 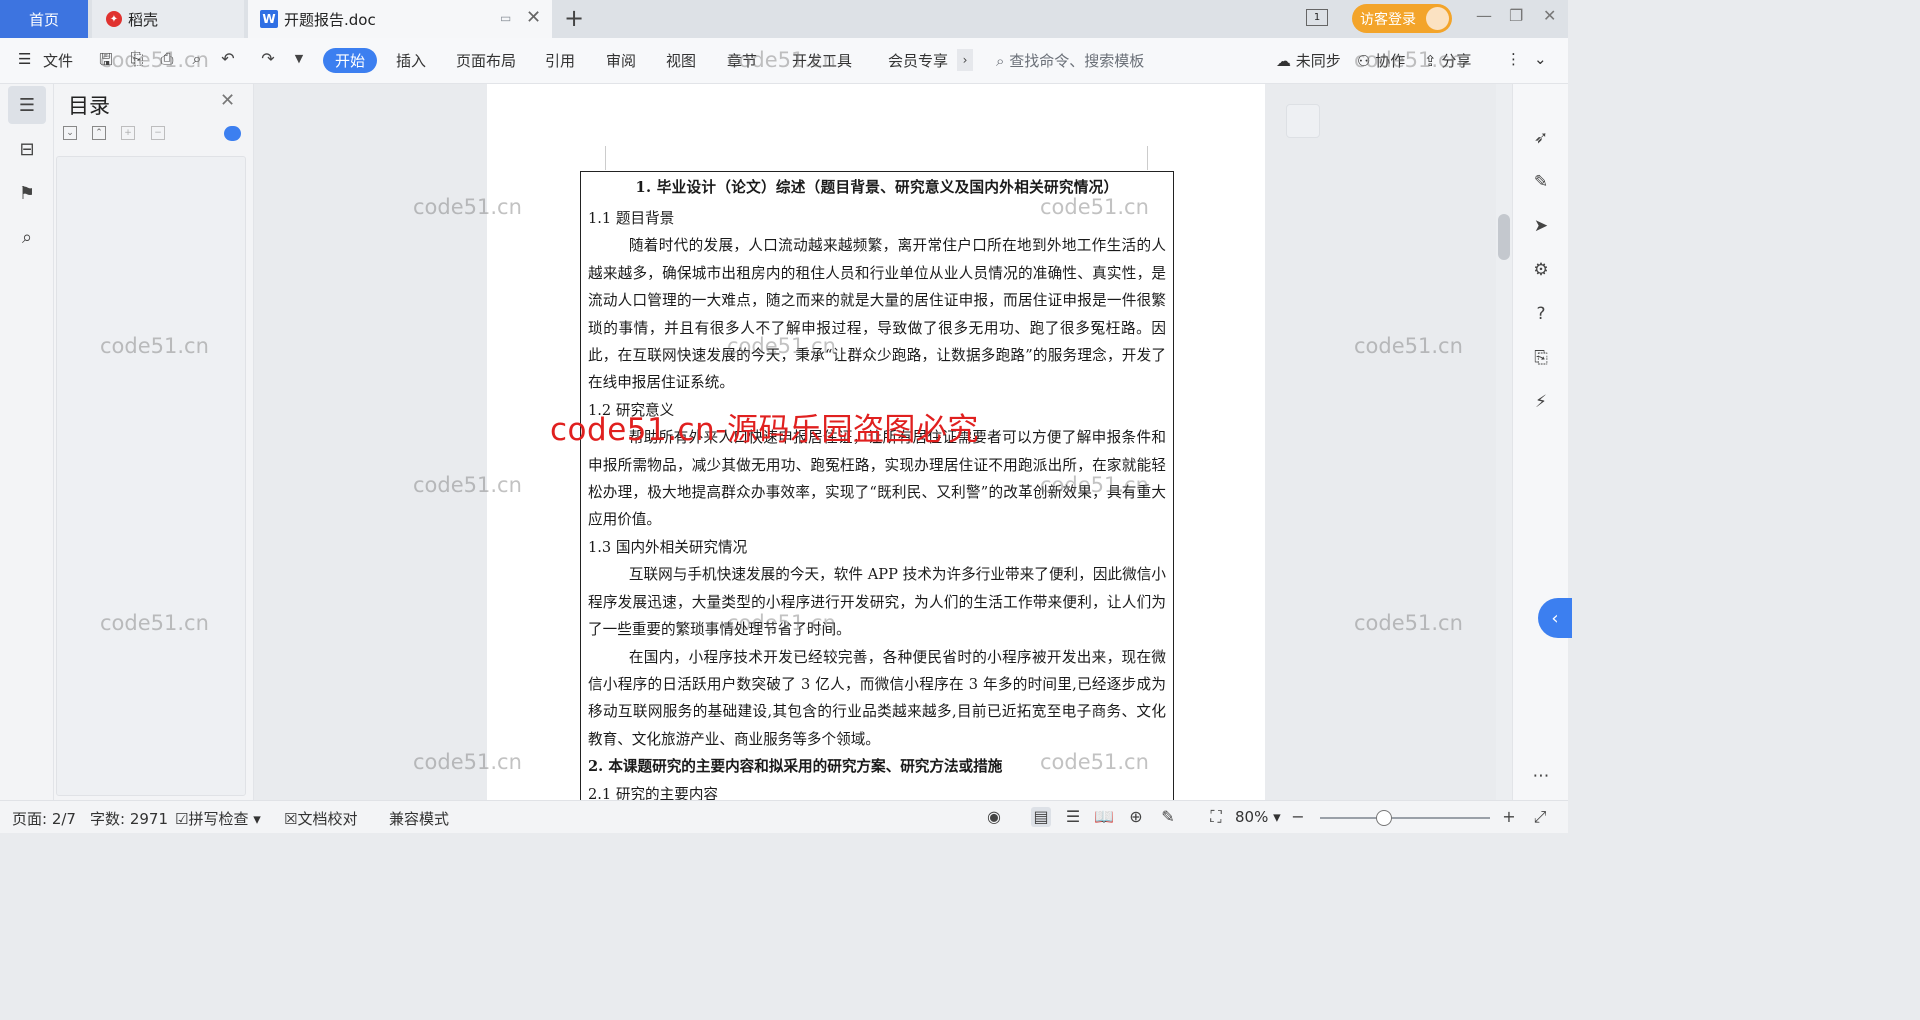 I want to click on close-window-icon: ✕, so click(x=1549, y=15).